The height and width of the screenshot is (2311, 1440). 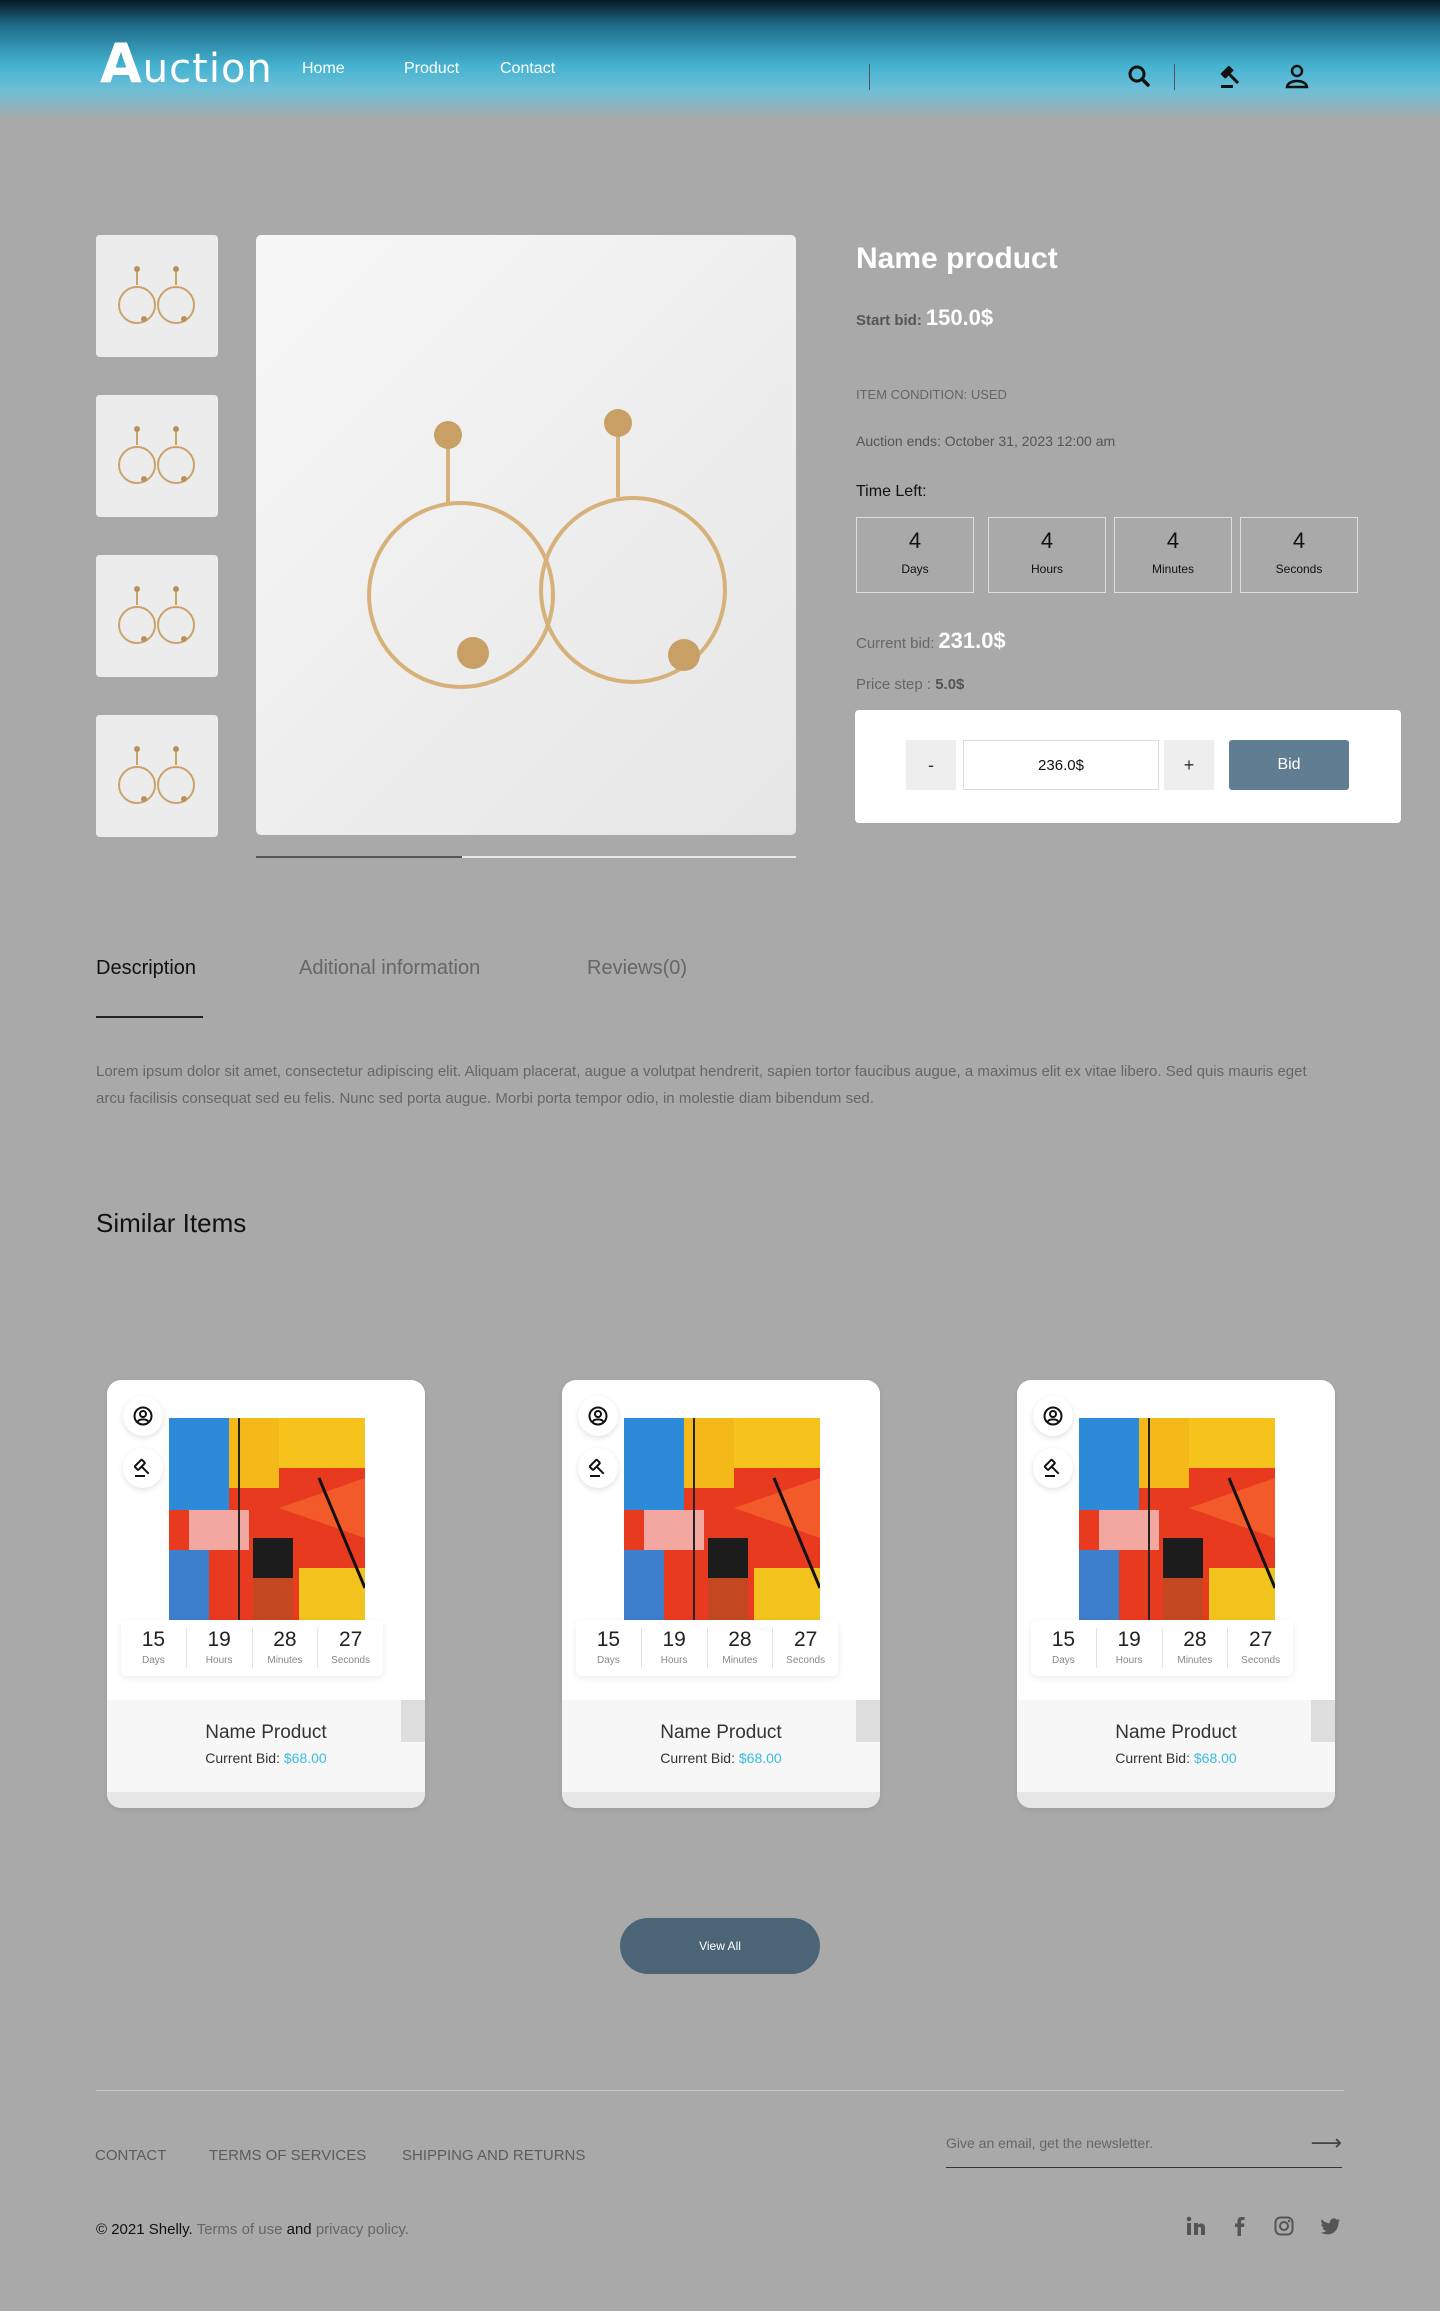 I want to click on card-corner-tab, so click(x=413, y=1721).